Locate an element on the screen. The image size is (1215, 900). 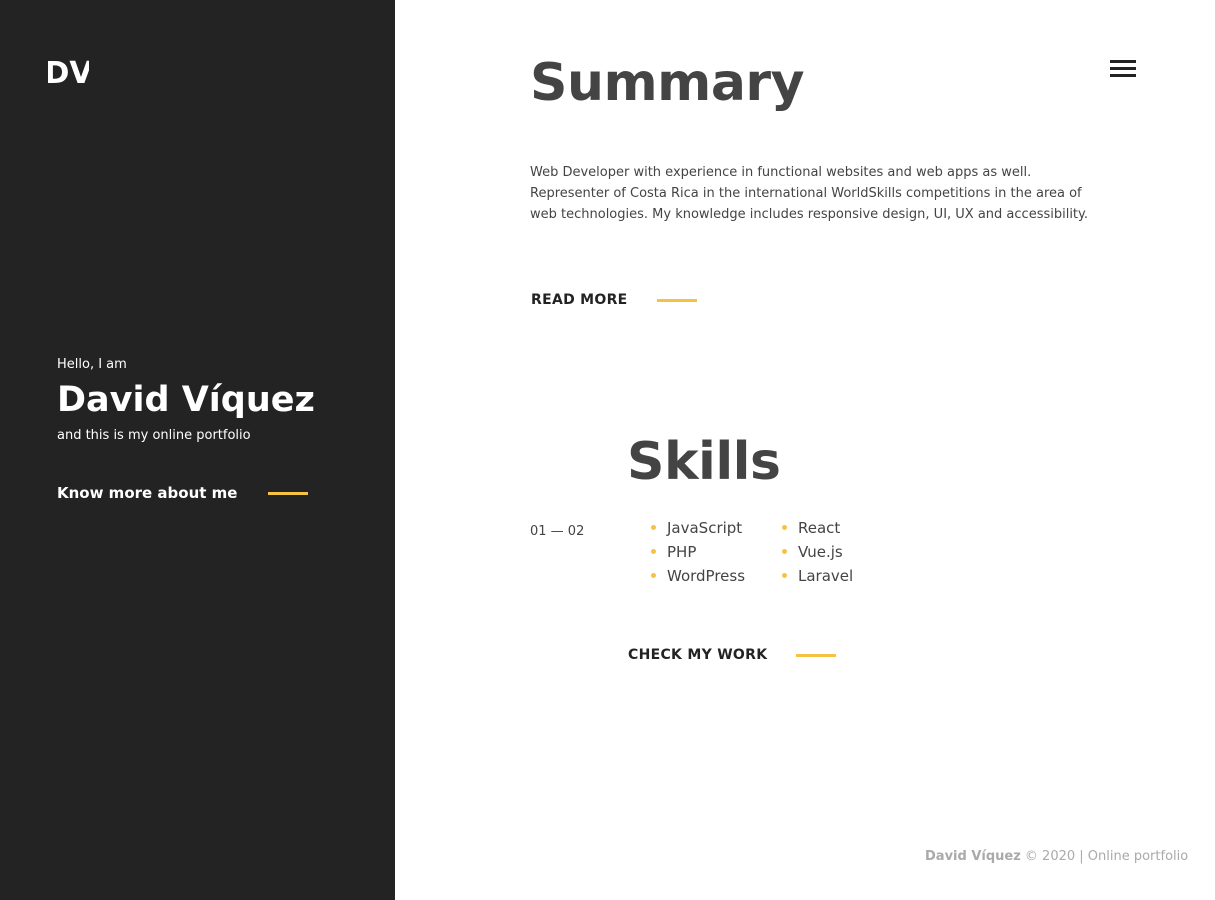
tagline: and this is my online portfolio is located at coordinates (154, 435).